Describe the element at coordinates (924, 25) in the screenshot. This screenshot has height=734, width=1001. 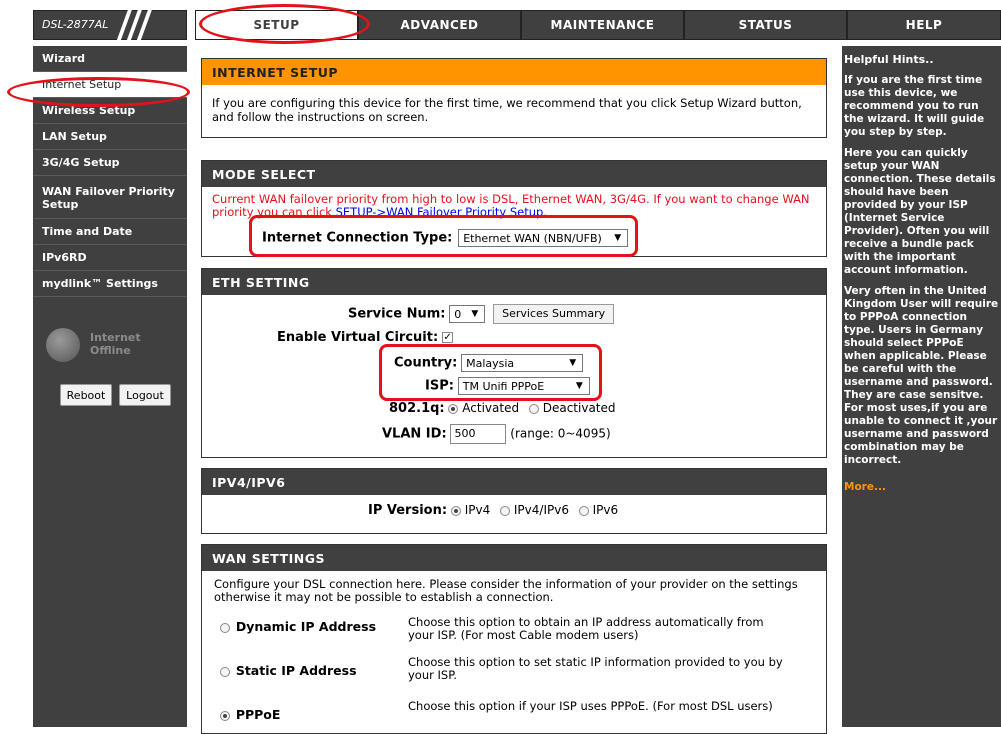
I see `tab-help: HELP` at that location.